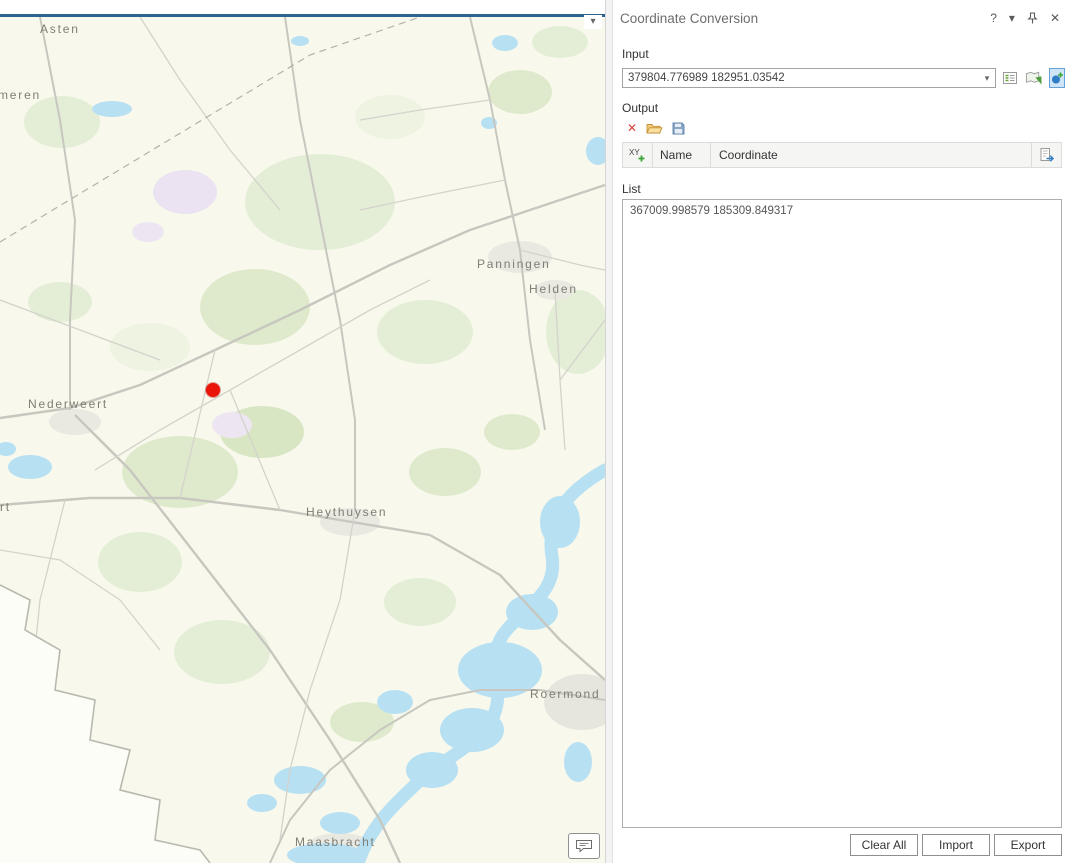 The width and height of the screenshot is (1068, 863). I want to click on table-options-icon, so click(1046, 155).